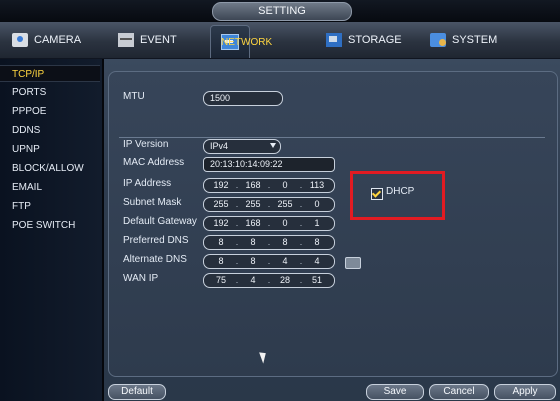 This screenshot has height=401, width=560. What do you see at coordinates (134, 96) in the screenshot?
I see `mtu-label: MTU` at bounding box center [134, 96].